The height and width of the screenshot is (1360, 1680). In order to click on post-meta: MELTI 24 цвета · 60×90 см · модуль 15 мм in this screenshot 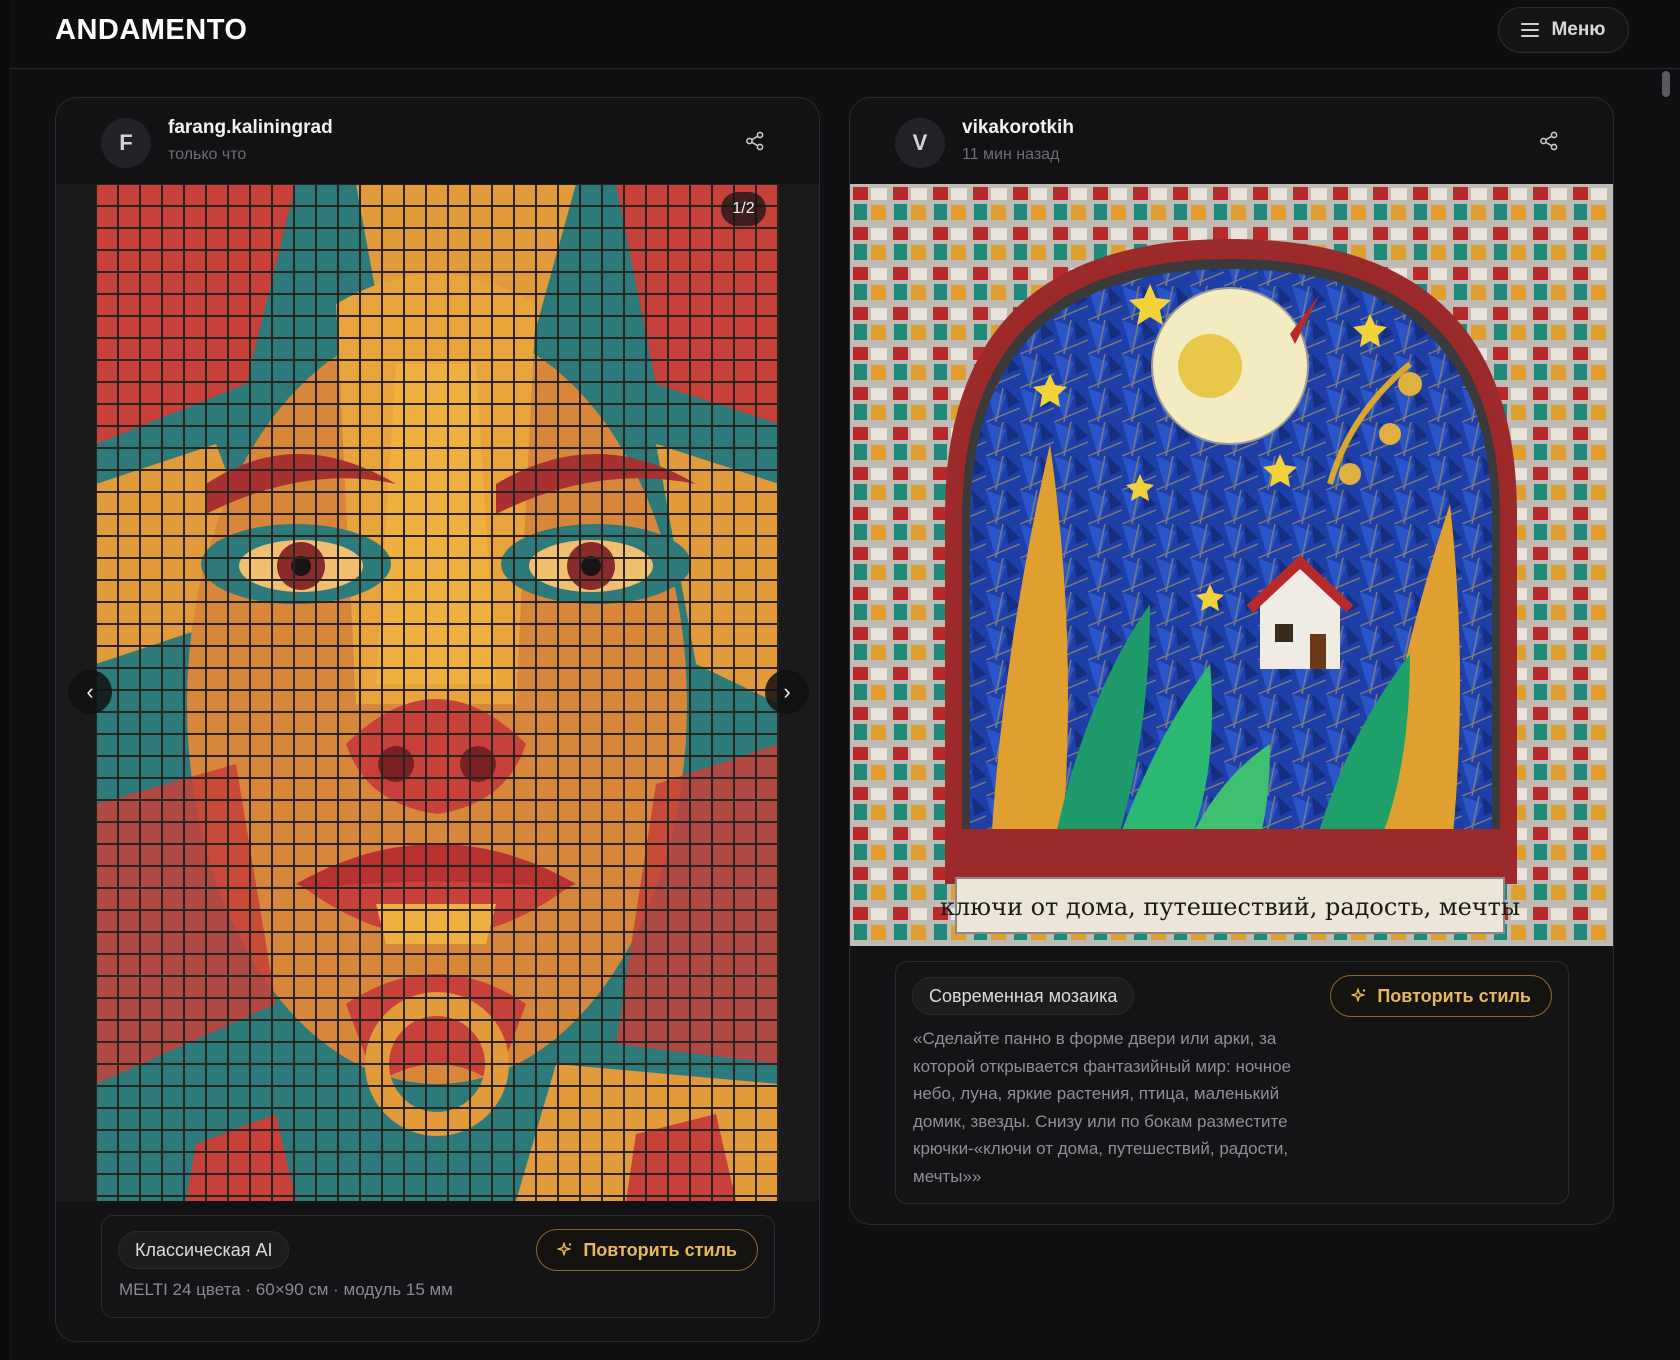, I will do `click(286, 1289)`.